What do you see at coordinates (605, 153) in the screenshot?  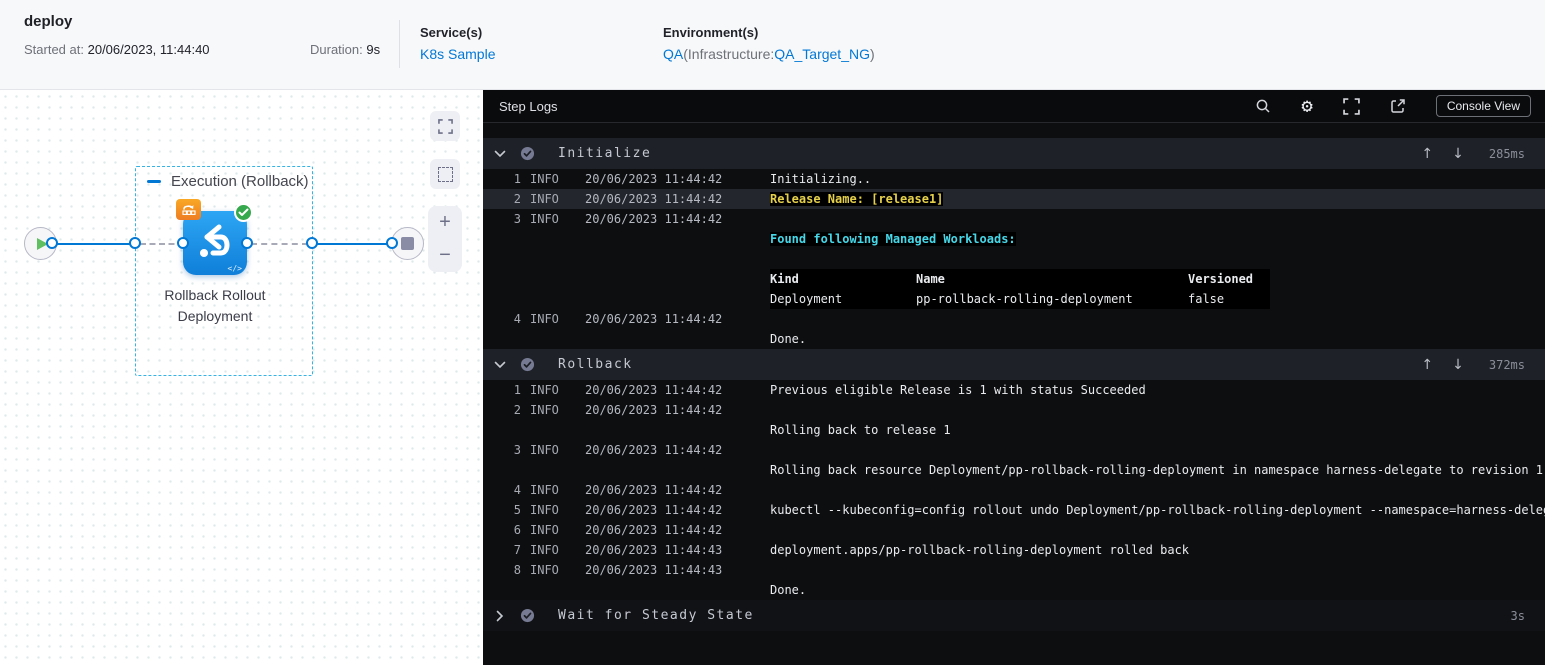 I see `section-title: Initialize` at bounding box center [605, 153].